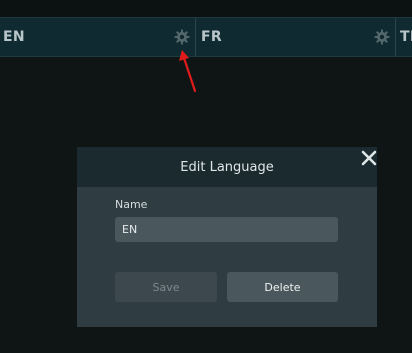  Describe the element at coordinates (211, 37) in the screenshot. I see `language-code-fr: FR` at that location.